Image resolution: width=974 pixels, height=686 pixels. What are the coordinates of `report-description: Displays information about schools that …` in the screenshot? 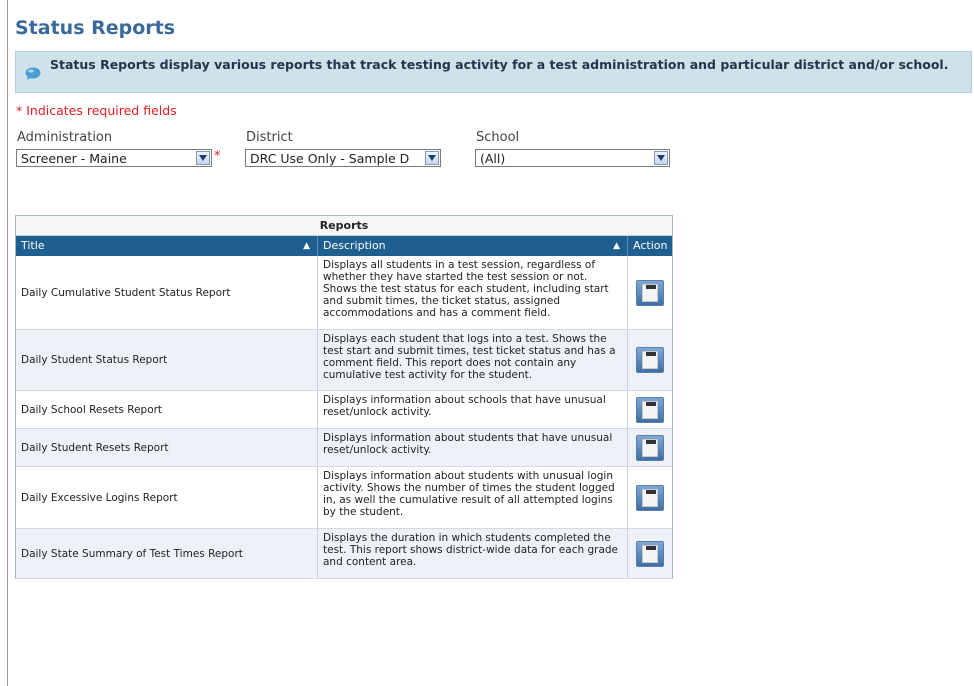 It's located at (473, 409).